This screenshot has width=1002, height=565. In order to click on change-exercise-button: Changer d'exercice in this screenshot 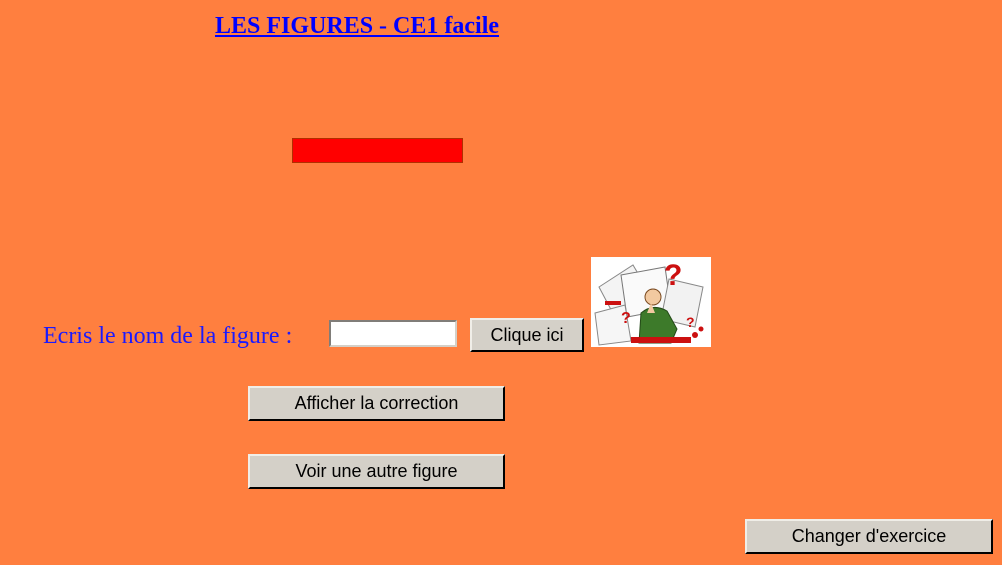, I will do `click(869, 536)`.